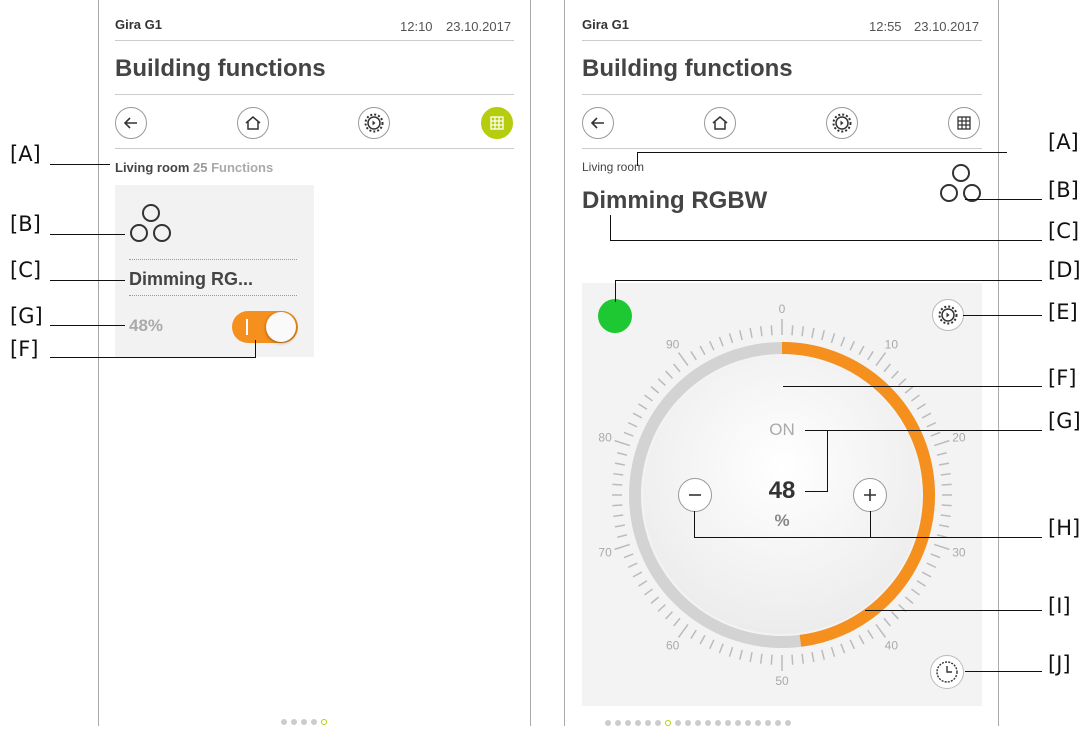  What do you see at coordinates (695, 495) in the screenshot?
I see `decrease-button` at bounding box center [695, 495].